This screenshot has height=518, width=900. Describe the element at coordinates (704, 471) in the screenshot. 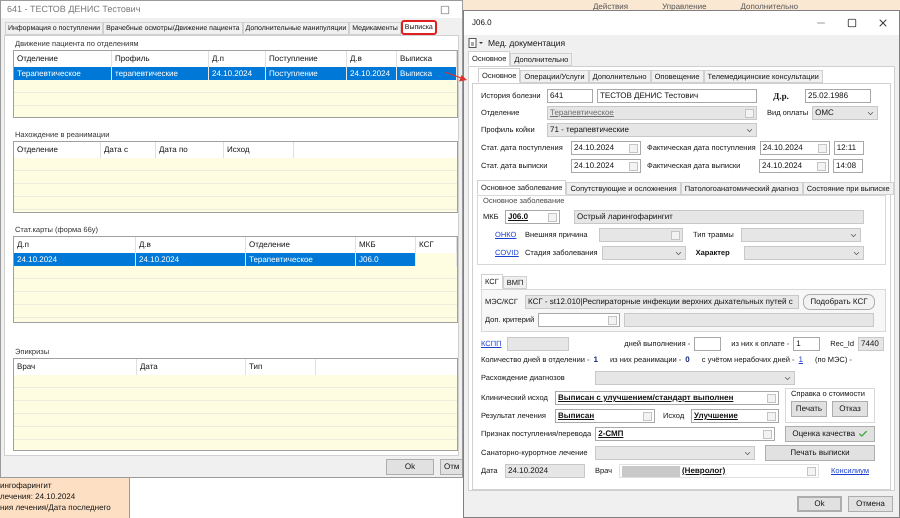

I see `doctor-specialty: (Невролог)` at that location.